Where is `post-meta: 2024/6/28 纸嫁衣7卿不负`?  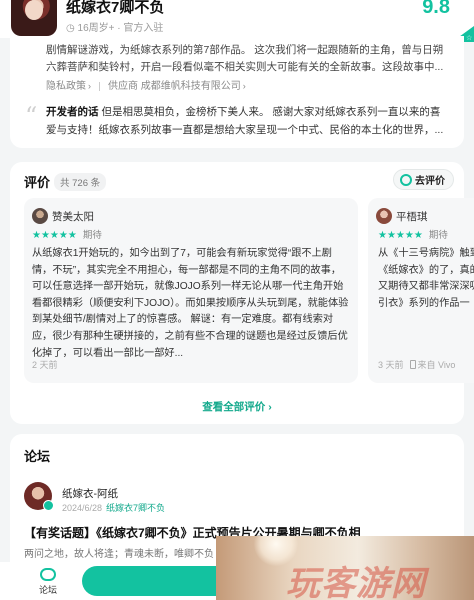 post-meta: 2024/6/28 纸嫁衣7卿不负 is located at coordinates (113, 507).